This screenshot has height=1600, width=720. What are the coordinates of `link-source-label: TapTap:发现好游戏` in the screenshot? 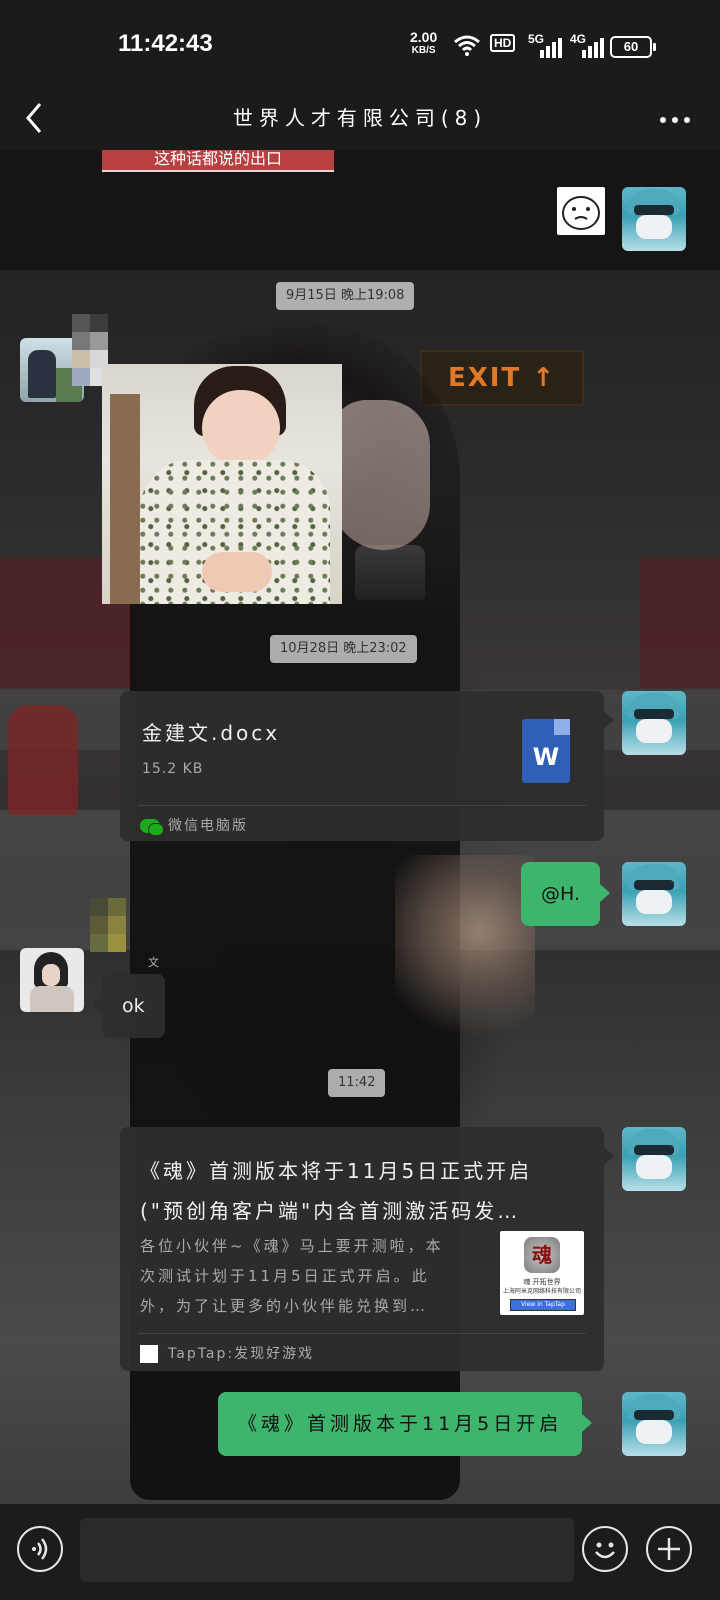 It's located at (241, 1354).